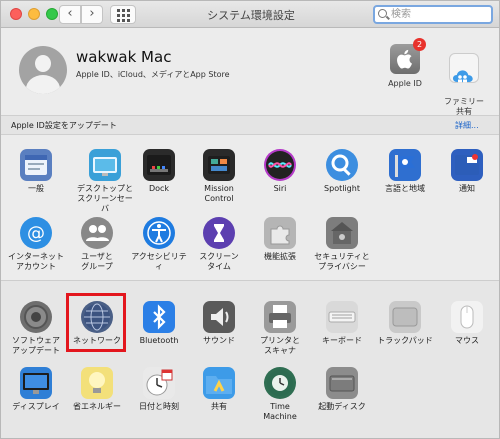 This screenshot has height=439, width=500. I want to click on pane-date-time: 日付と時刻, so click(159, 389).